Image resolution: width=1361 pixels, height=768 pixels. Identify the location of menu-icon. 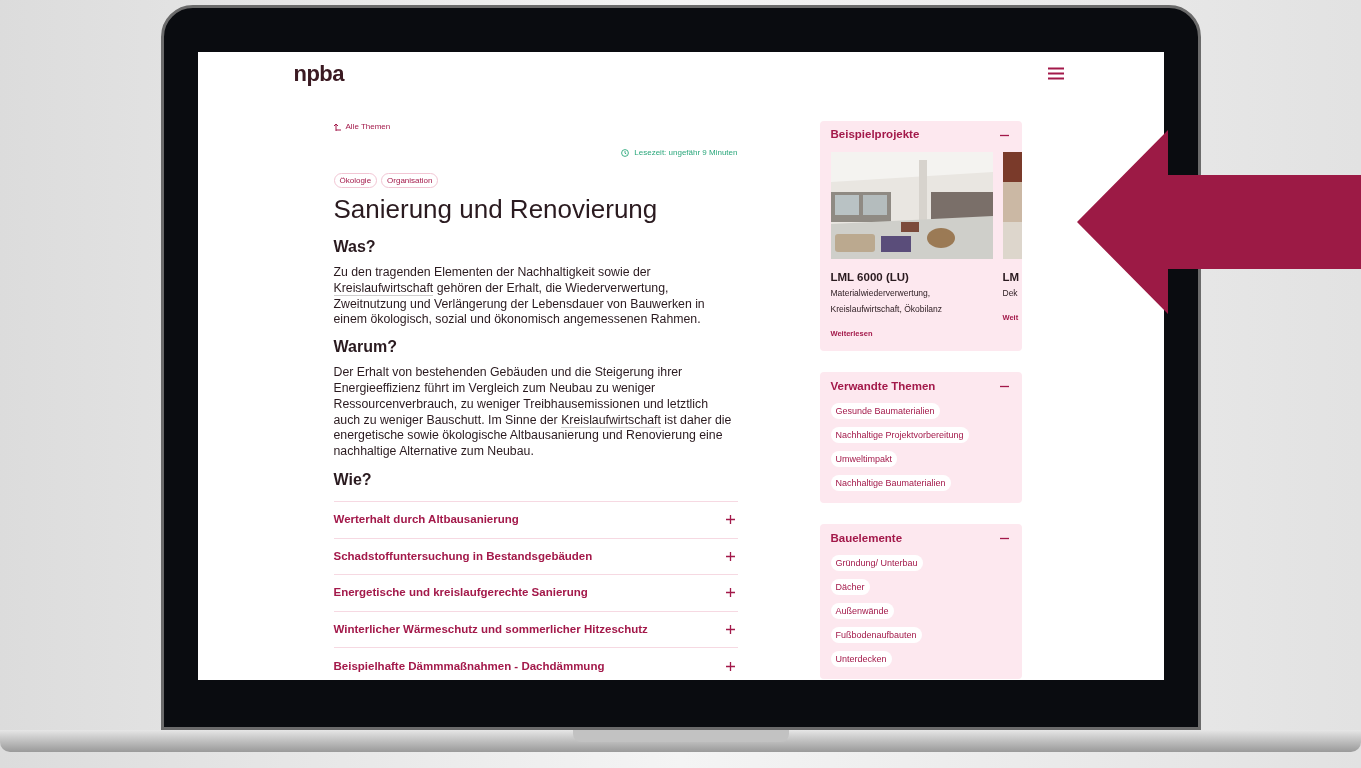
(1055, 73).